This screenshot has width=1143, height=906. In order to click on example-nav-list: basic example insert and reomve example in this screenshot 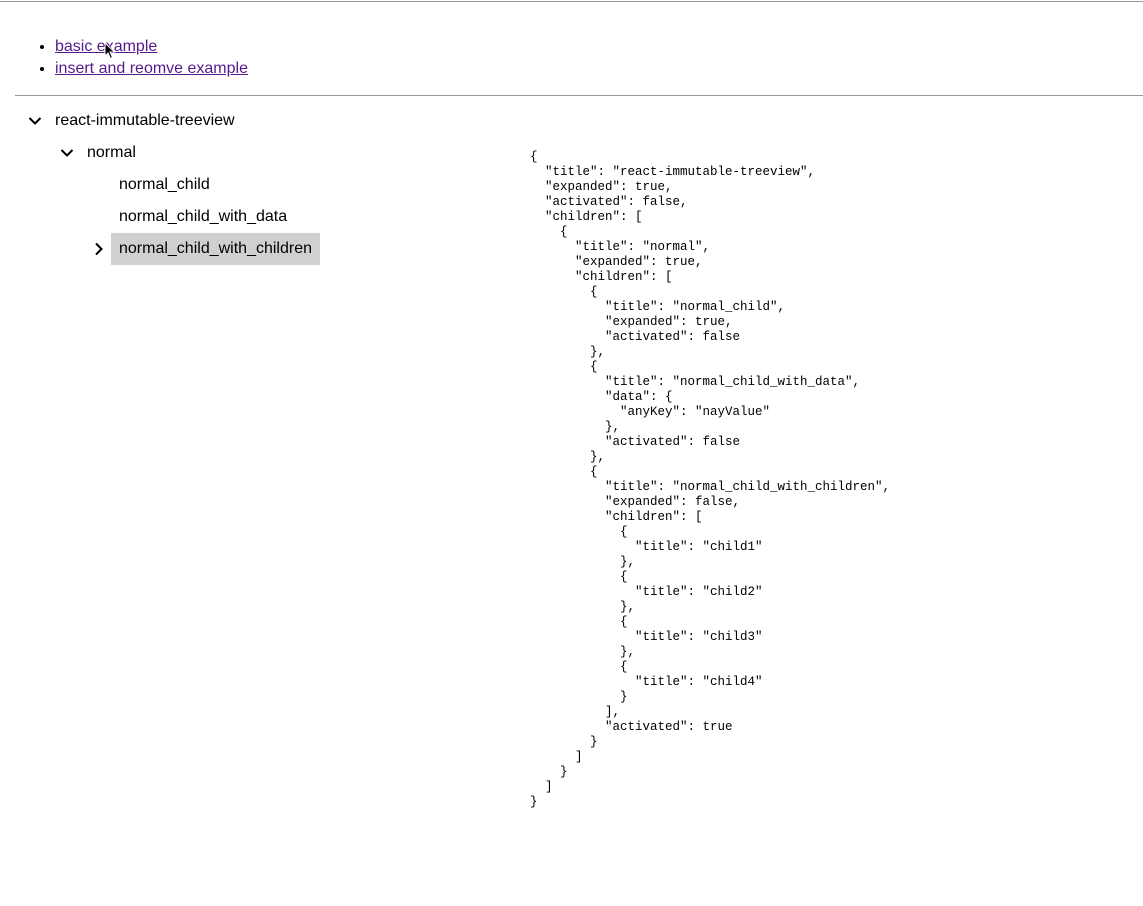, I will do `click(124, 58)`.